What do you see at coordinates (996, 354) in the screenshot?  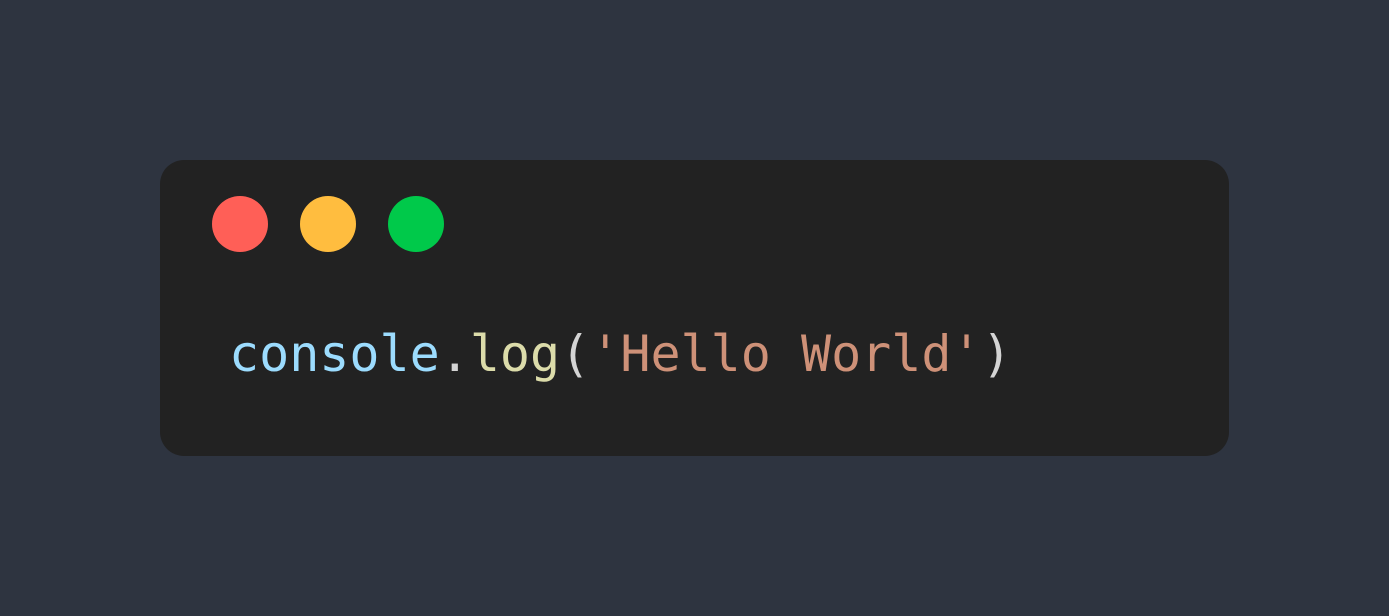 I see `code-close-paren-token: )` at bounding box center [996, 354].